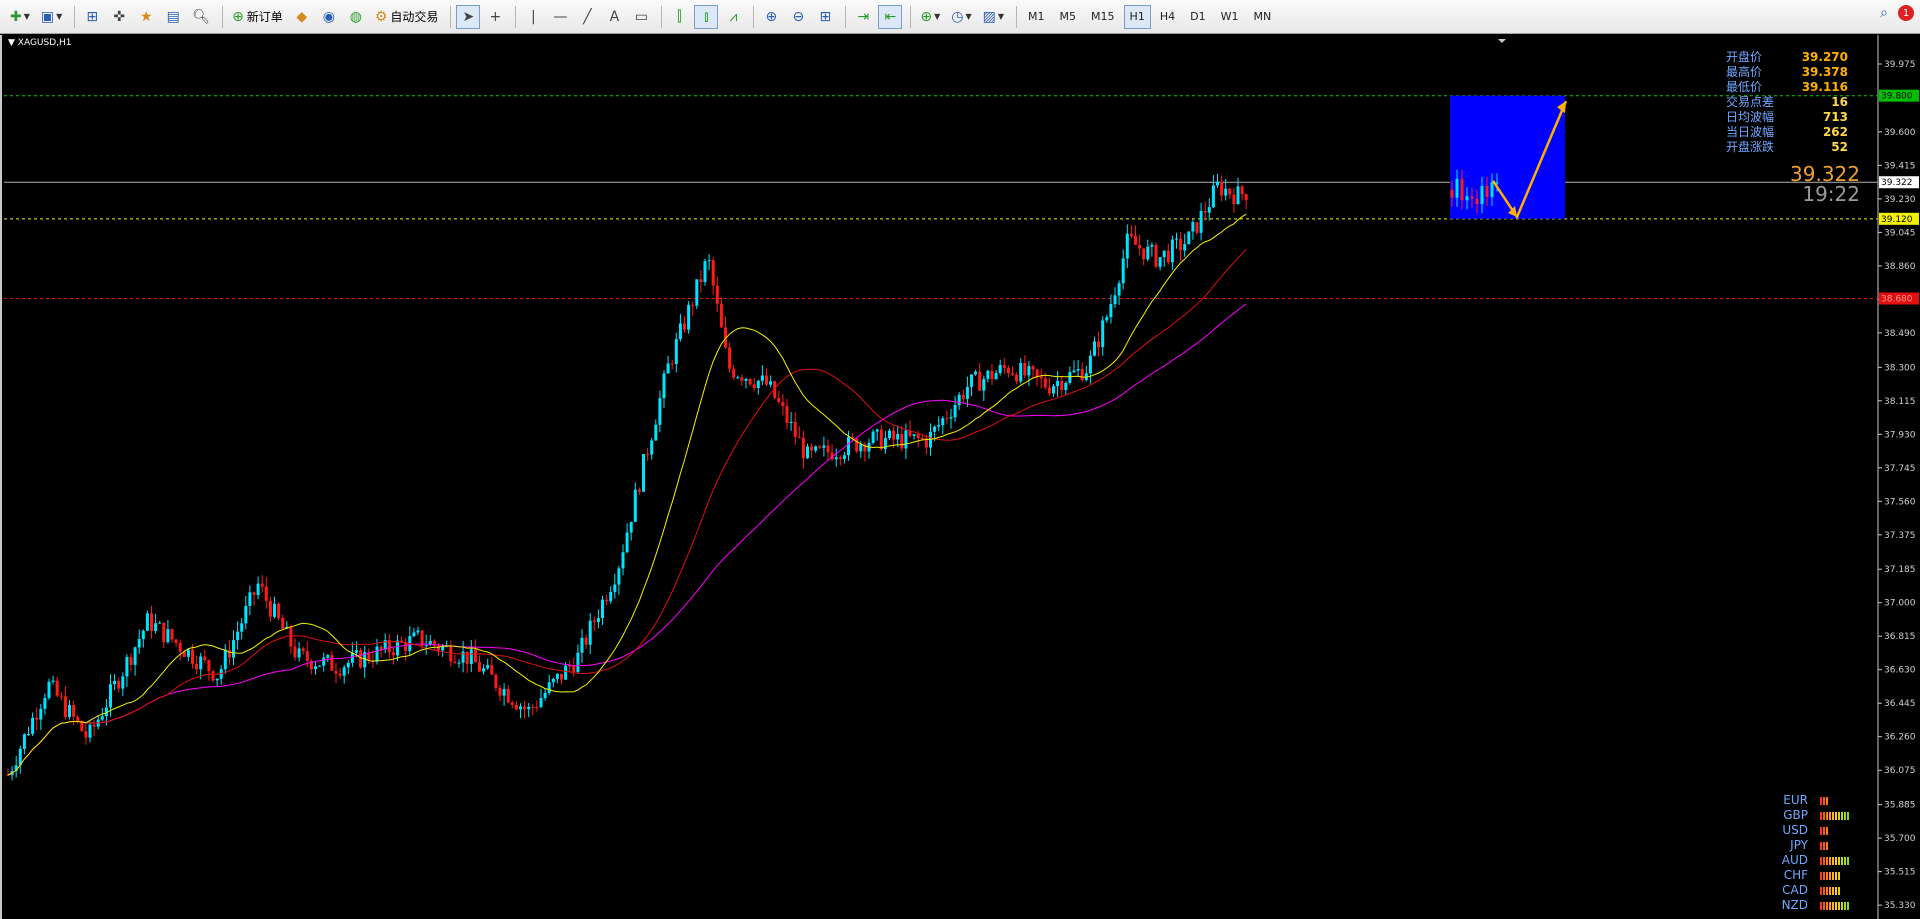  I want to click on tile-windows-button: ⊞, so click(825, 17).